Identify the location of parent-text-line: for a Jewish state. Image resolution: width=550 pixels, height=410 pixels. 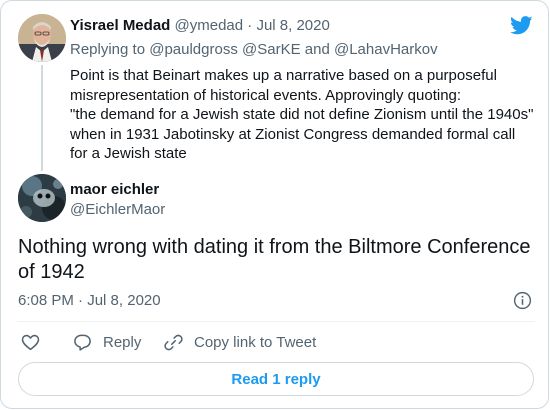
(128, 153).